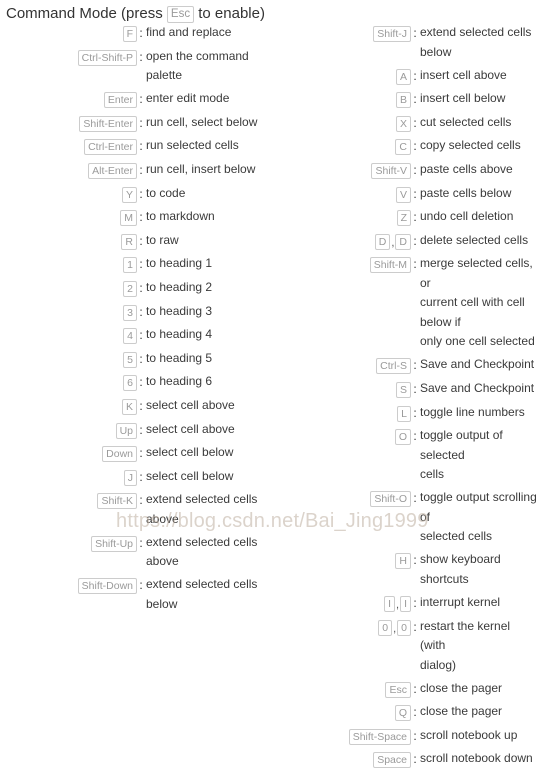 This screenshot has height=776, width=537. What do you see at coordinates (343, 77) in the screenshot?
I see `shortcut-keys: A` at bounding box center [343, 77].